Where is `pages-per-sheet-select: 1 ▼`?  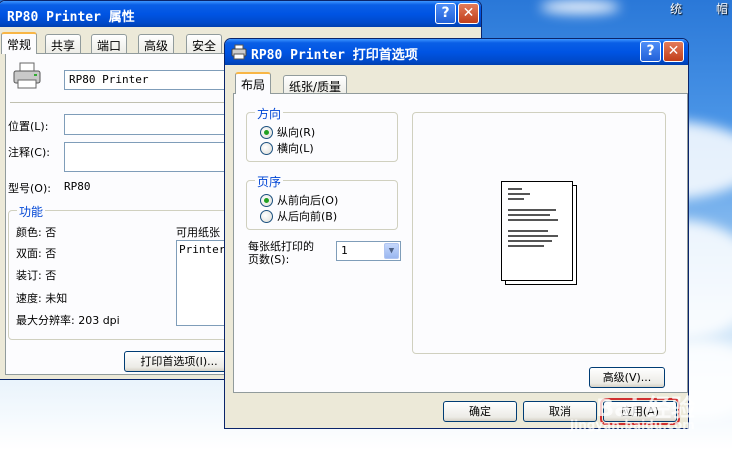
pages-per-sheet-select: 1 ▼ is located at coordinates (368, 251).